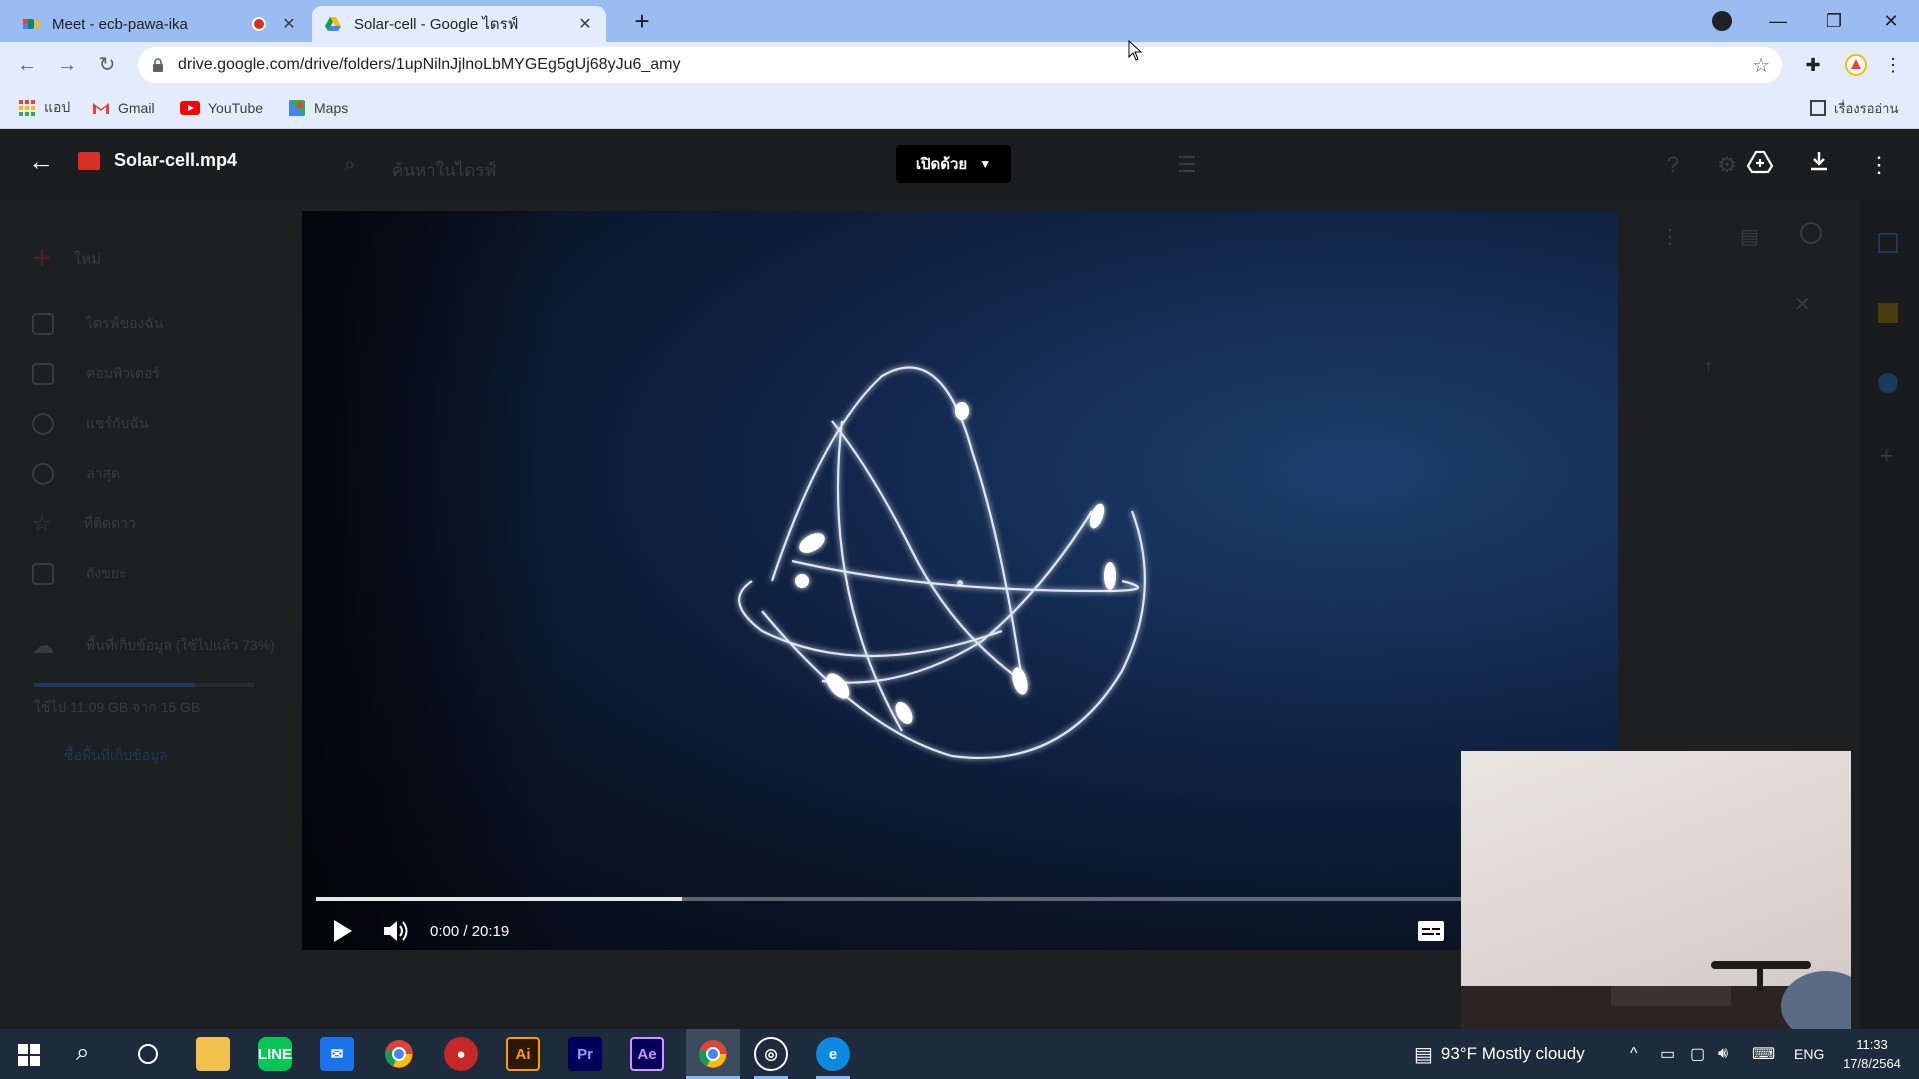 This screenshot has width=1919, height=1079. Describe the element at coordinates (1856, 65) in the screenshot. I see `google-drive-extension-icon` at that location.